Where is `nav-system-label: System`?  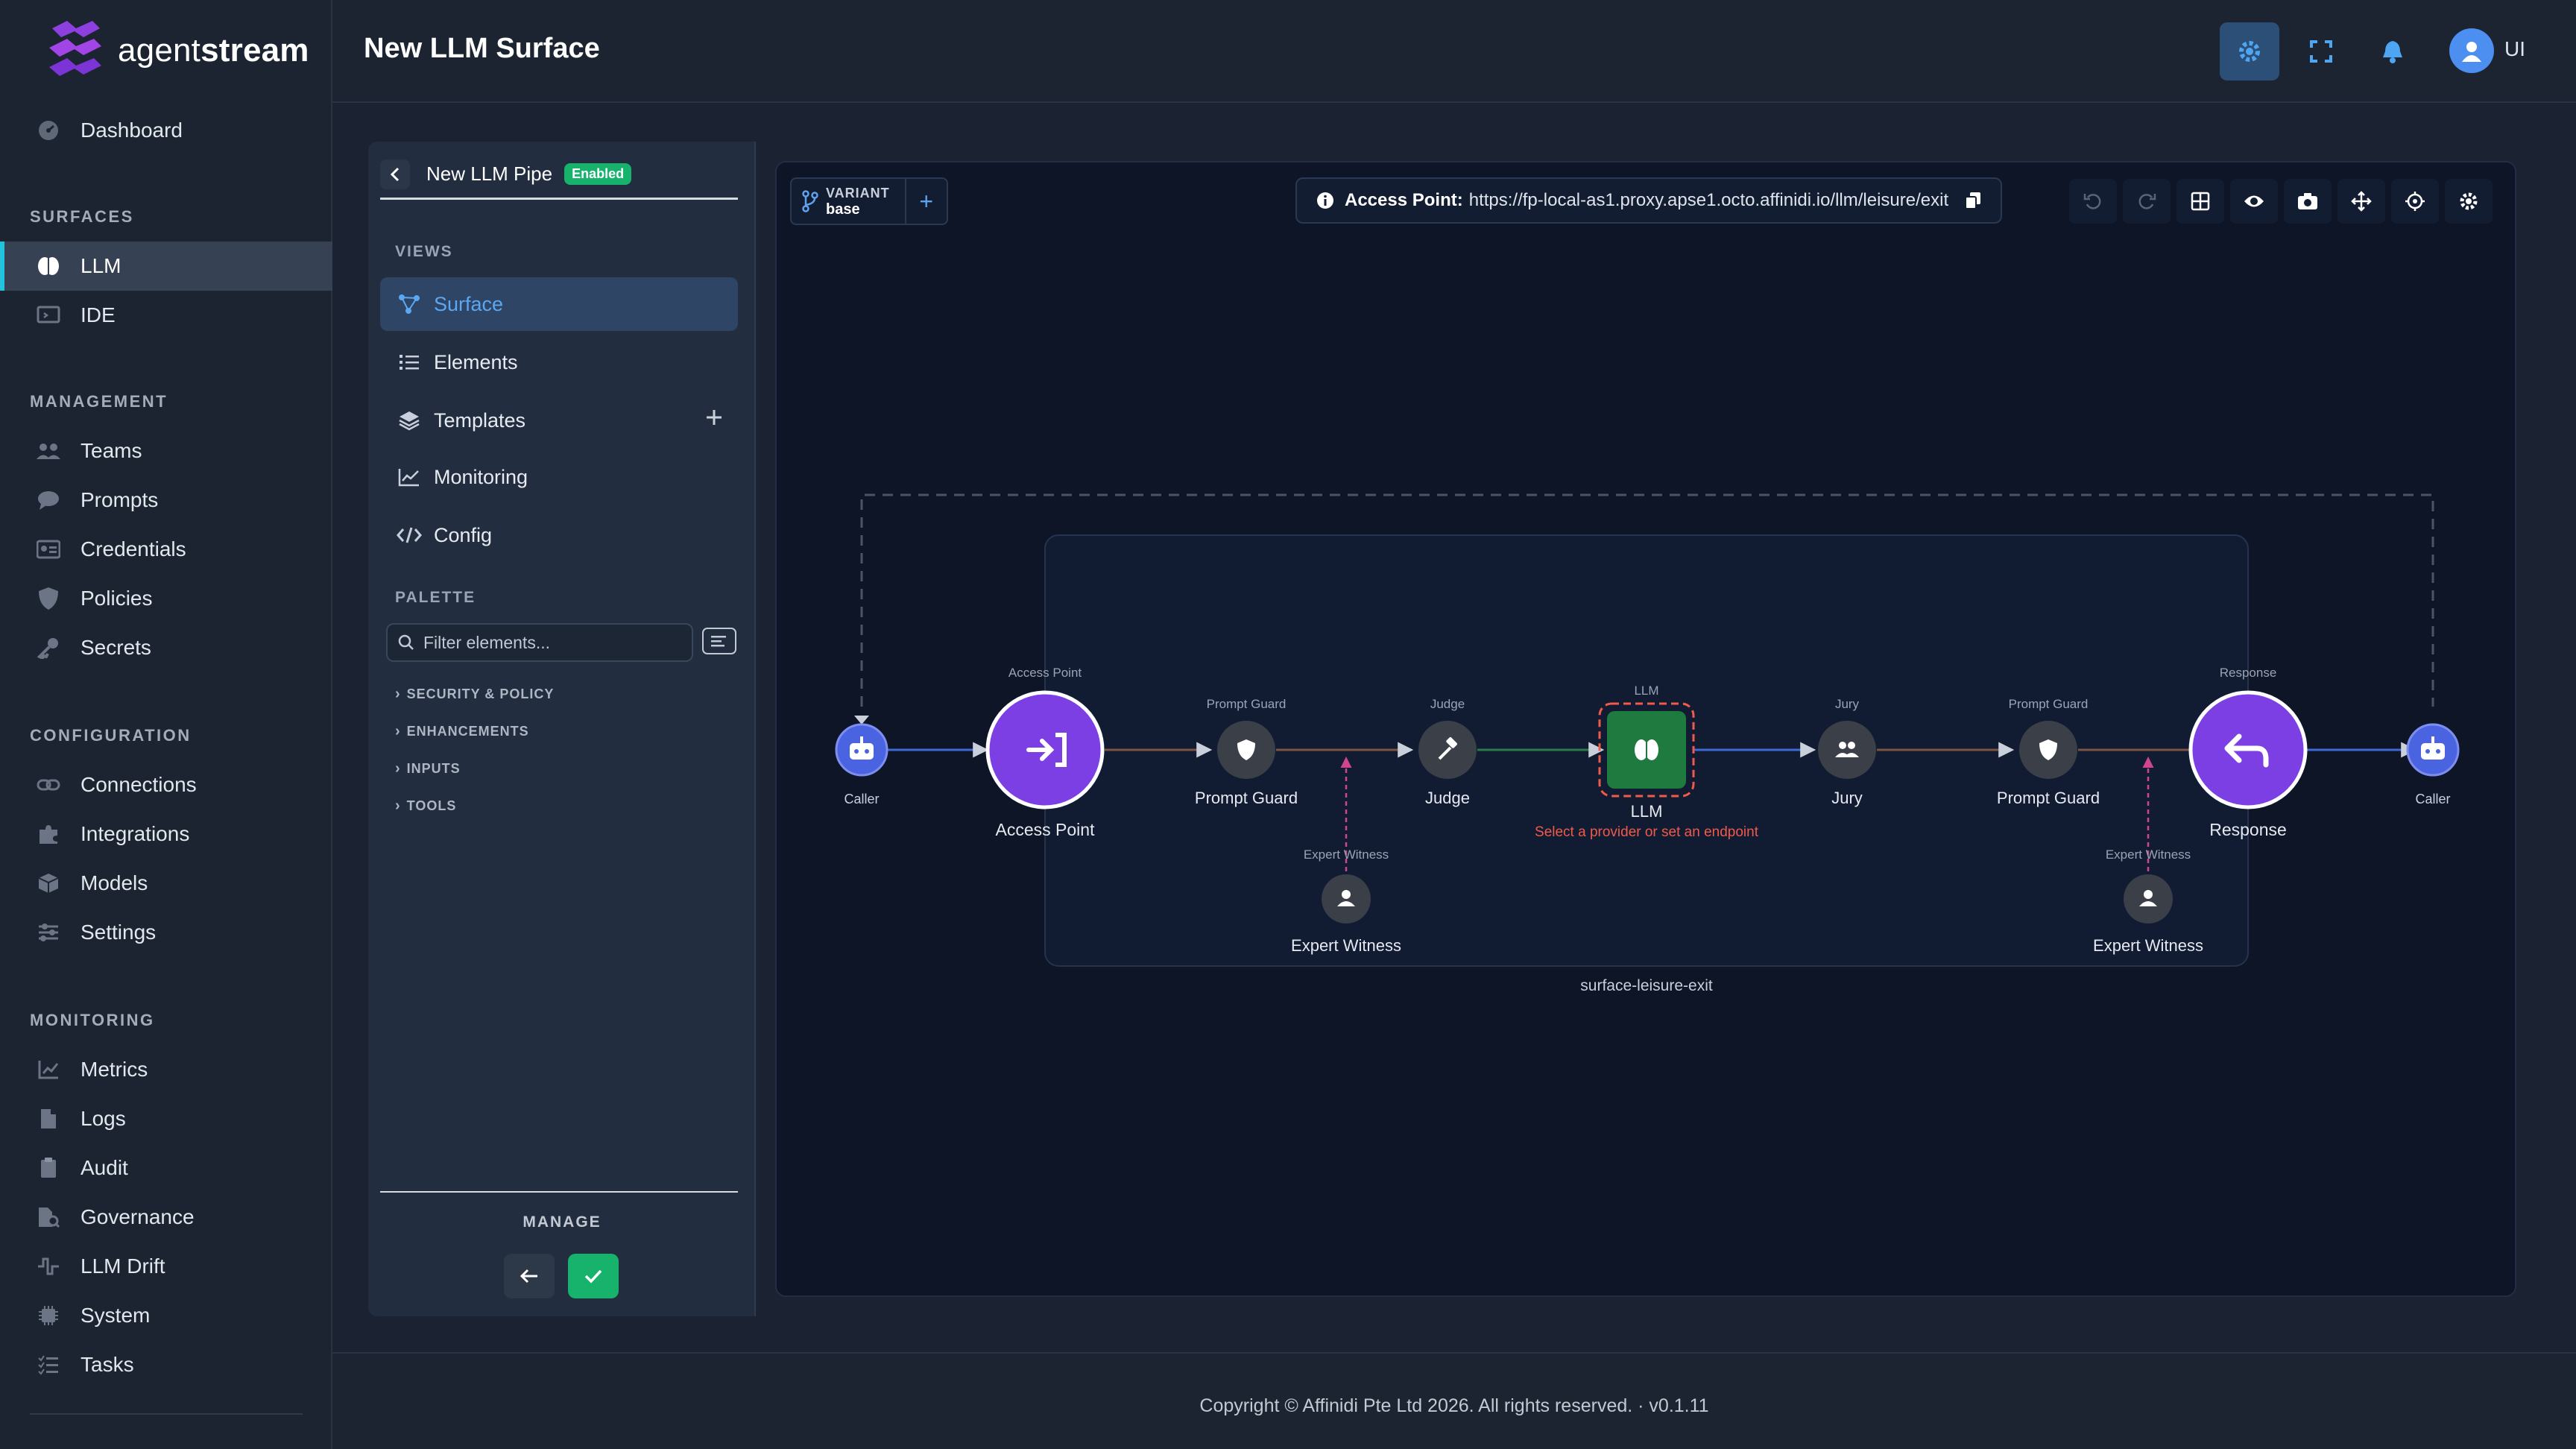
nav-system-label: System is located at coordinates (115, 1315).